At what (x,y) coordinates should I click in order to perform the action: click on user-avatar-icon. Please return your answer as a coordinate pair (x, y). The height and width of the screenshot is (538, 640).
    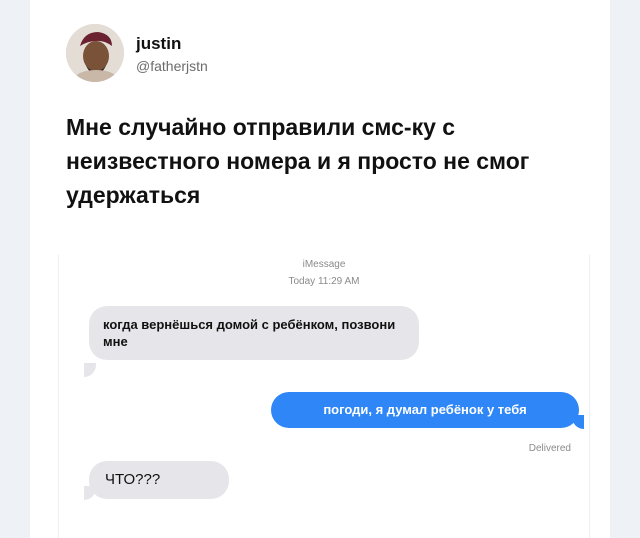
    Looking at the image, I should click on (95, 53).